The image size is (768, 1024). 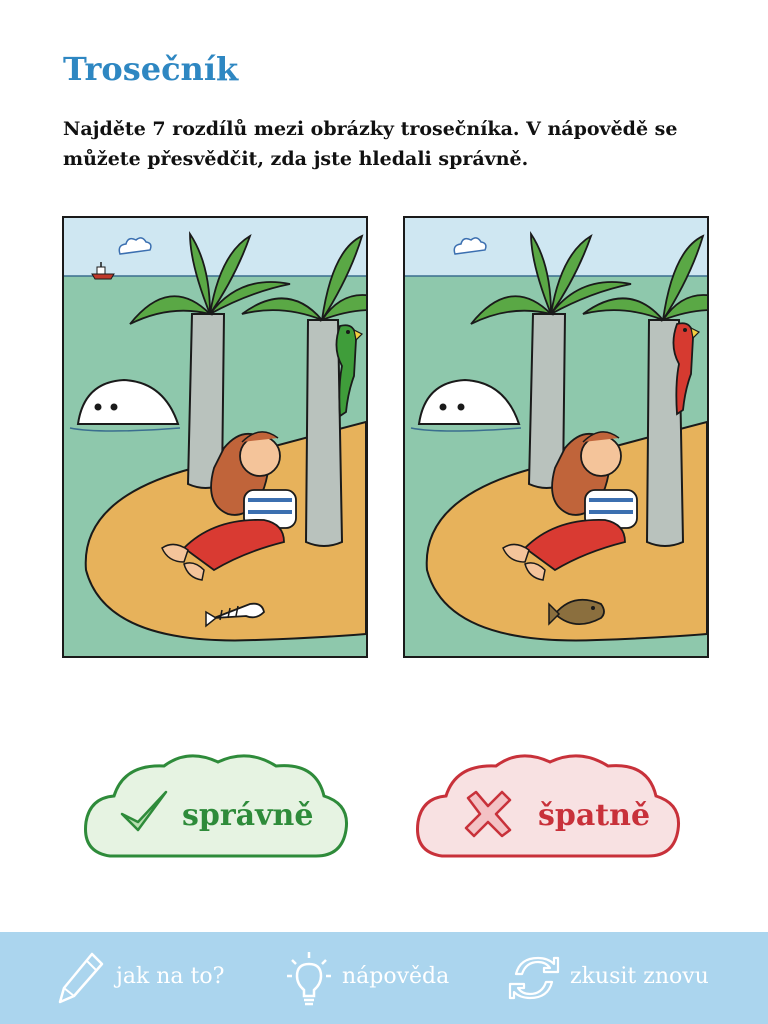 I want to click on lightbulb-icon, so click(x=309, y=979).